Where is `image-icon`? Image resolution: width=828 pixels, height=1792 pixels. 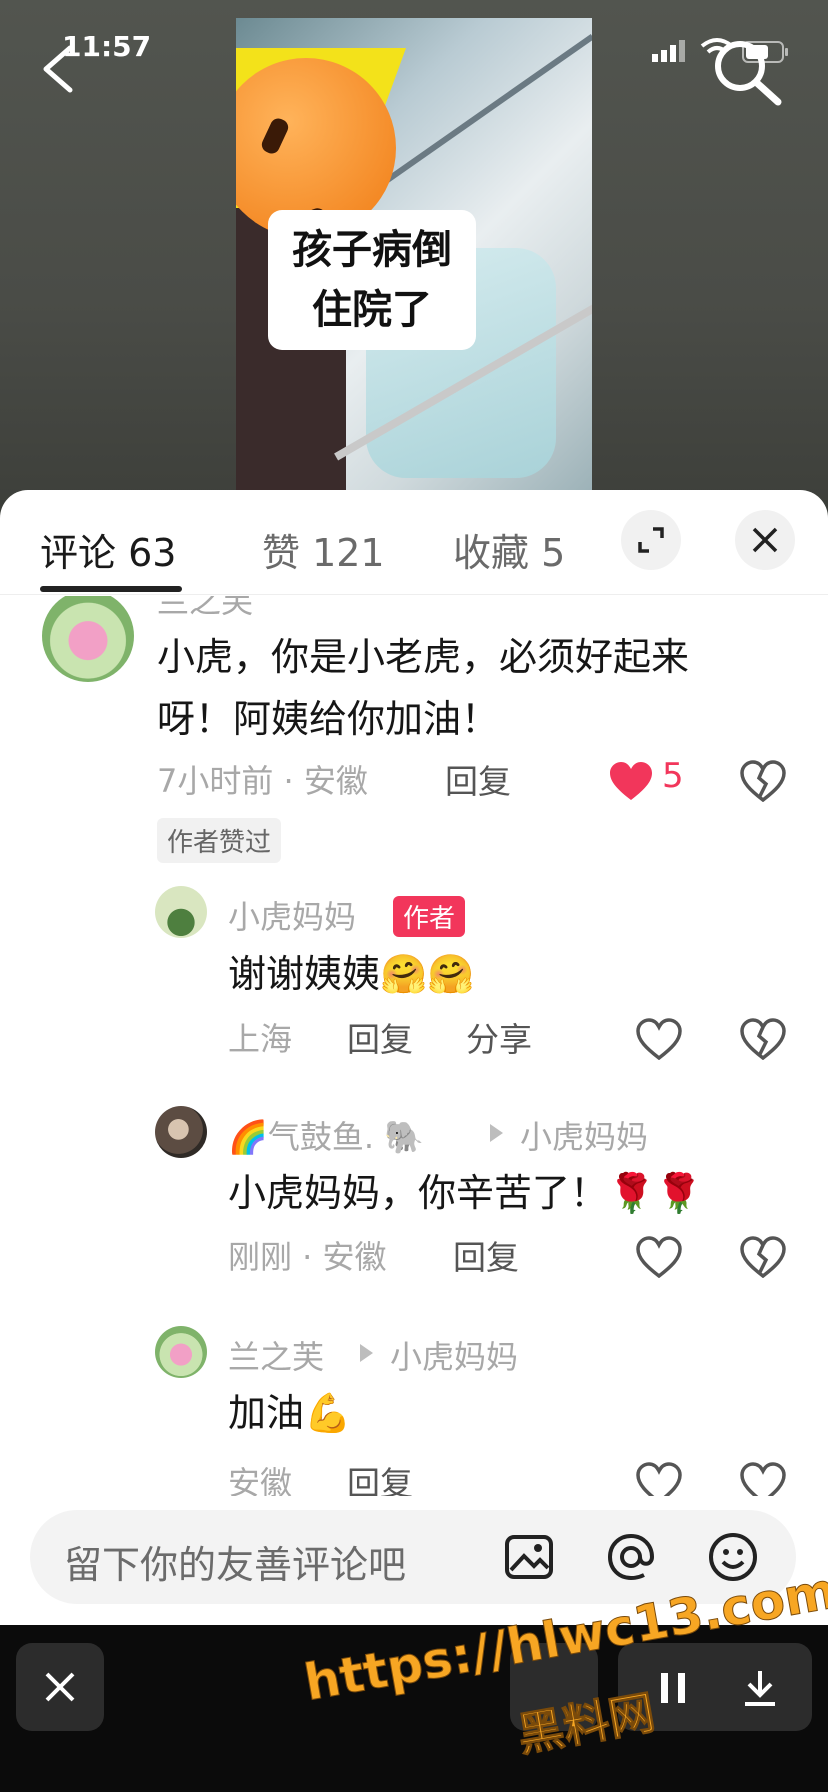 image-icon is located at coordinates (529, 1557).